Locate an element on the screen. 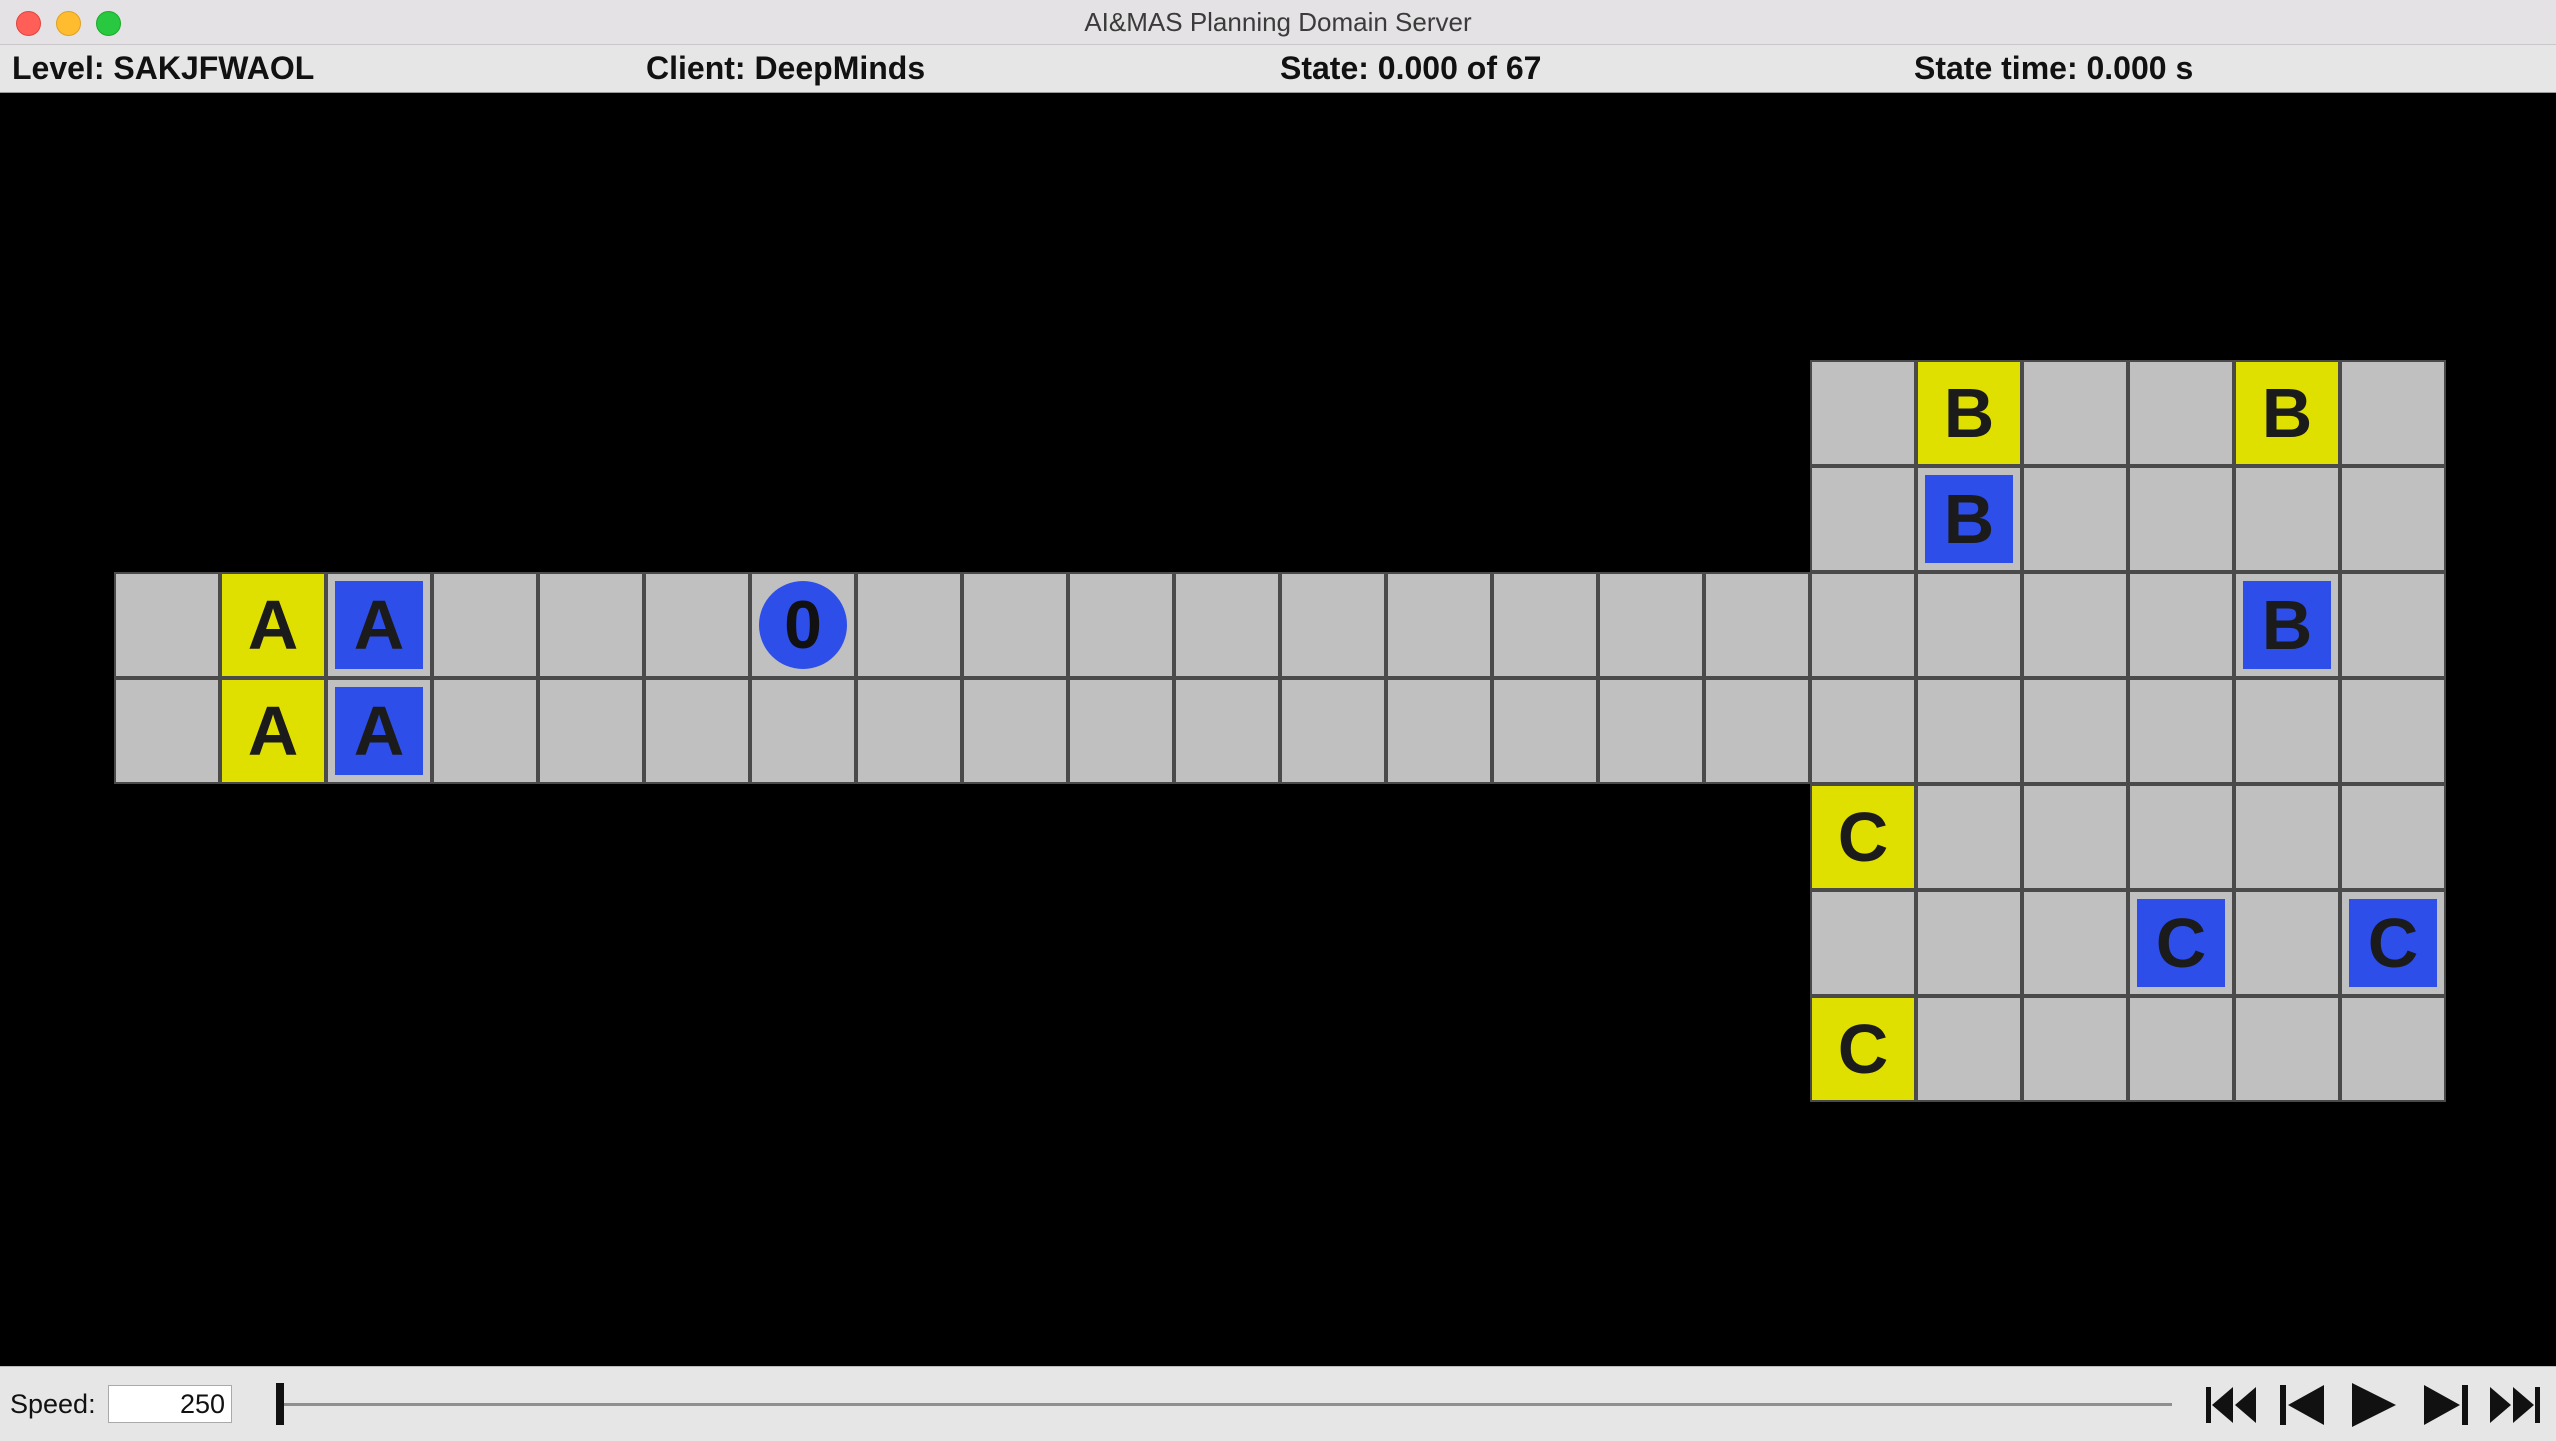  play-icon is located at coordinates (2374, 1405).